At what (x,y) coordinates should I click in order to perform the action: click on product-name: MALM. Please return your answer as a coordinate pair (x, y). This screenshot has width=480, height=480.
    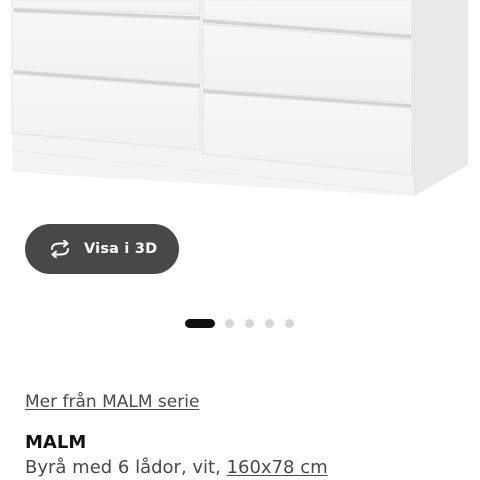
    Looking at the image, I should click on (56, 442).